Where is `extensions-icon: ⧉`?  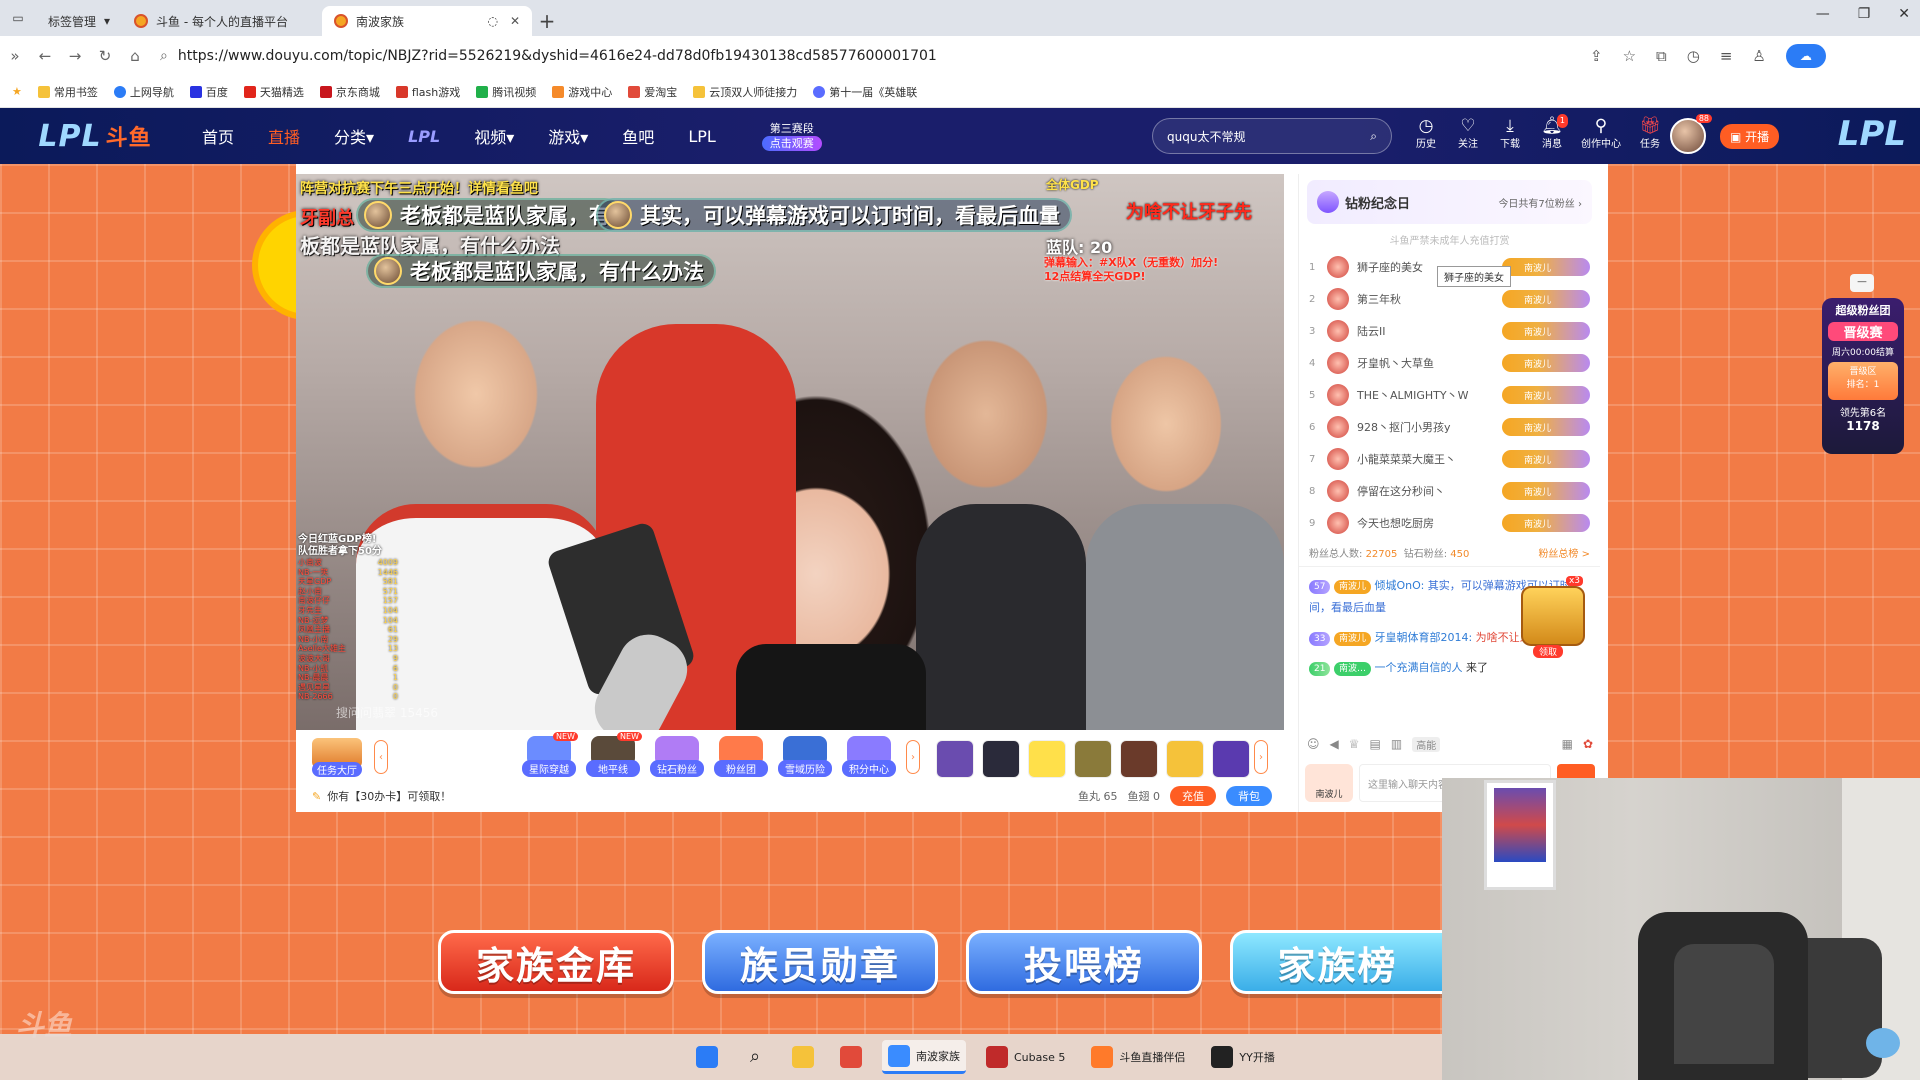
extensions-icon: ⧉ is located at coordinates (1661, 56).